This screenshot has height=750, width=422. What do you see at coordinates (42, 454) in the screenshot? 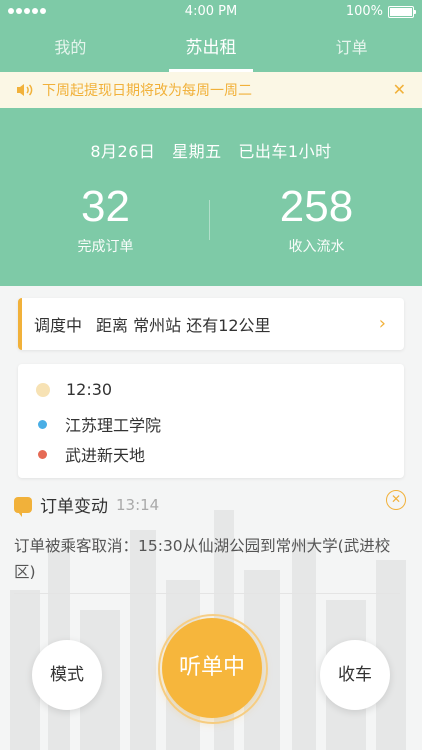
I see `dropoff-dot-icon` at bounding box center [42, 454].